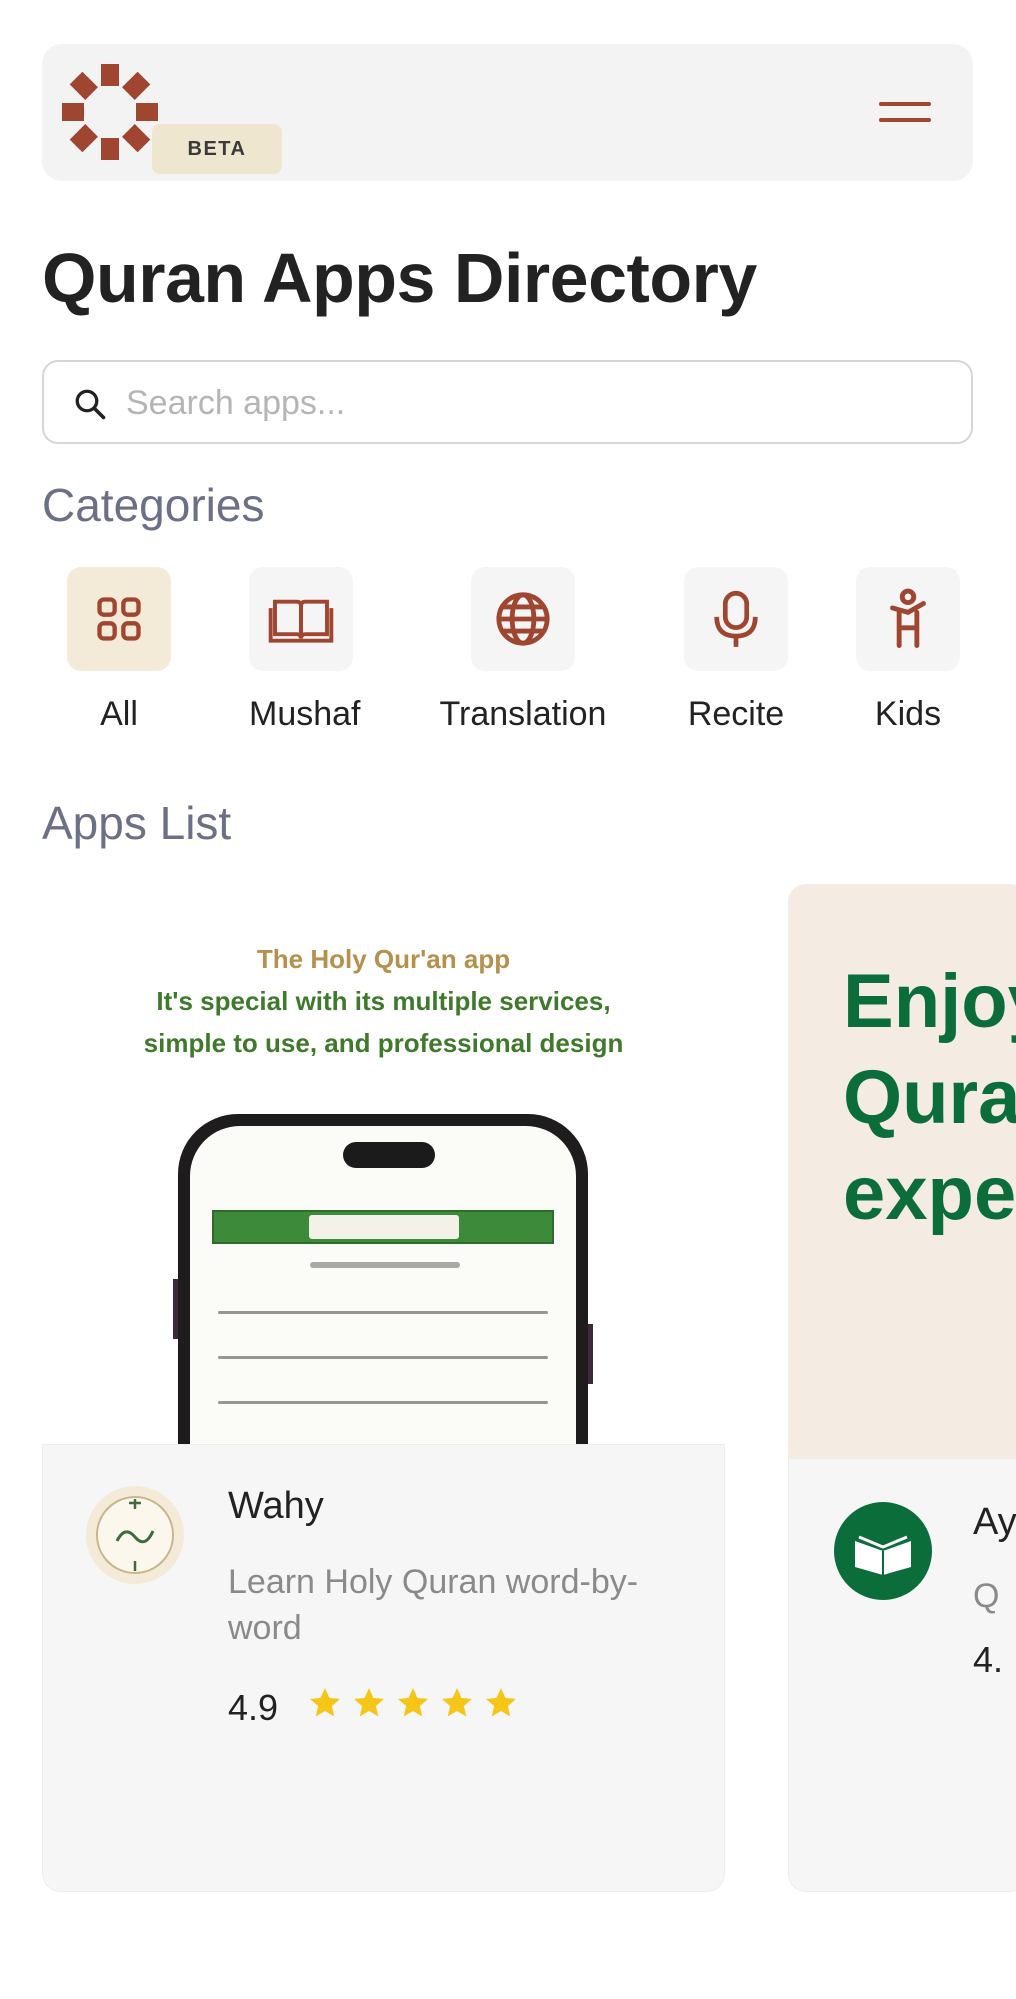  What do you see at coordinates (137, 823) in the screenshot?
I see `apps-list-heading: Apps List` at bounding box center [137, 823].